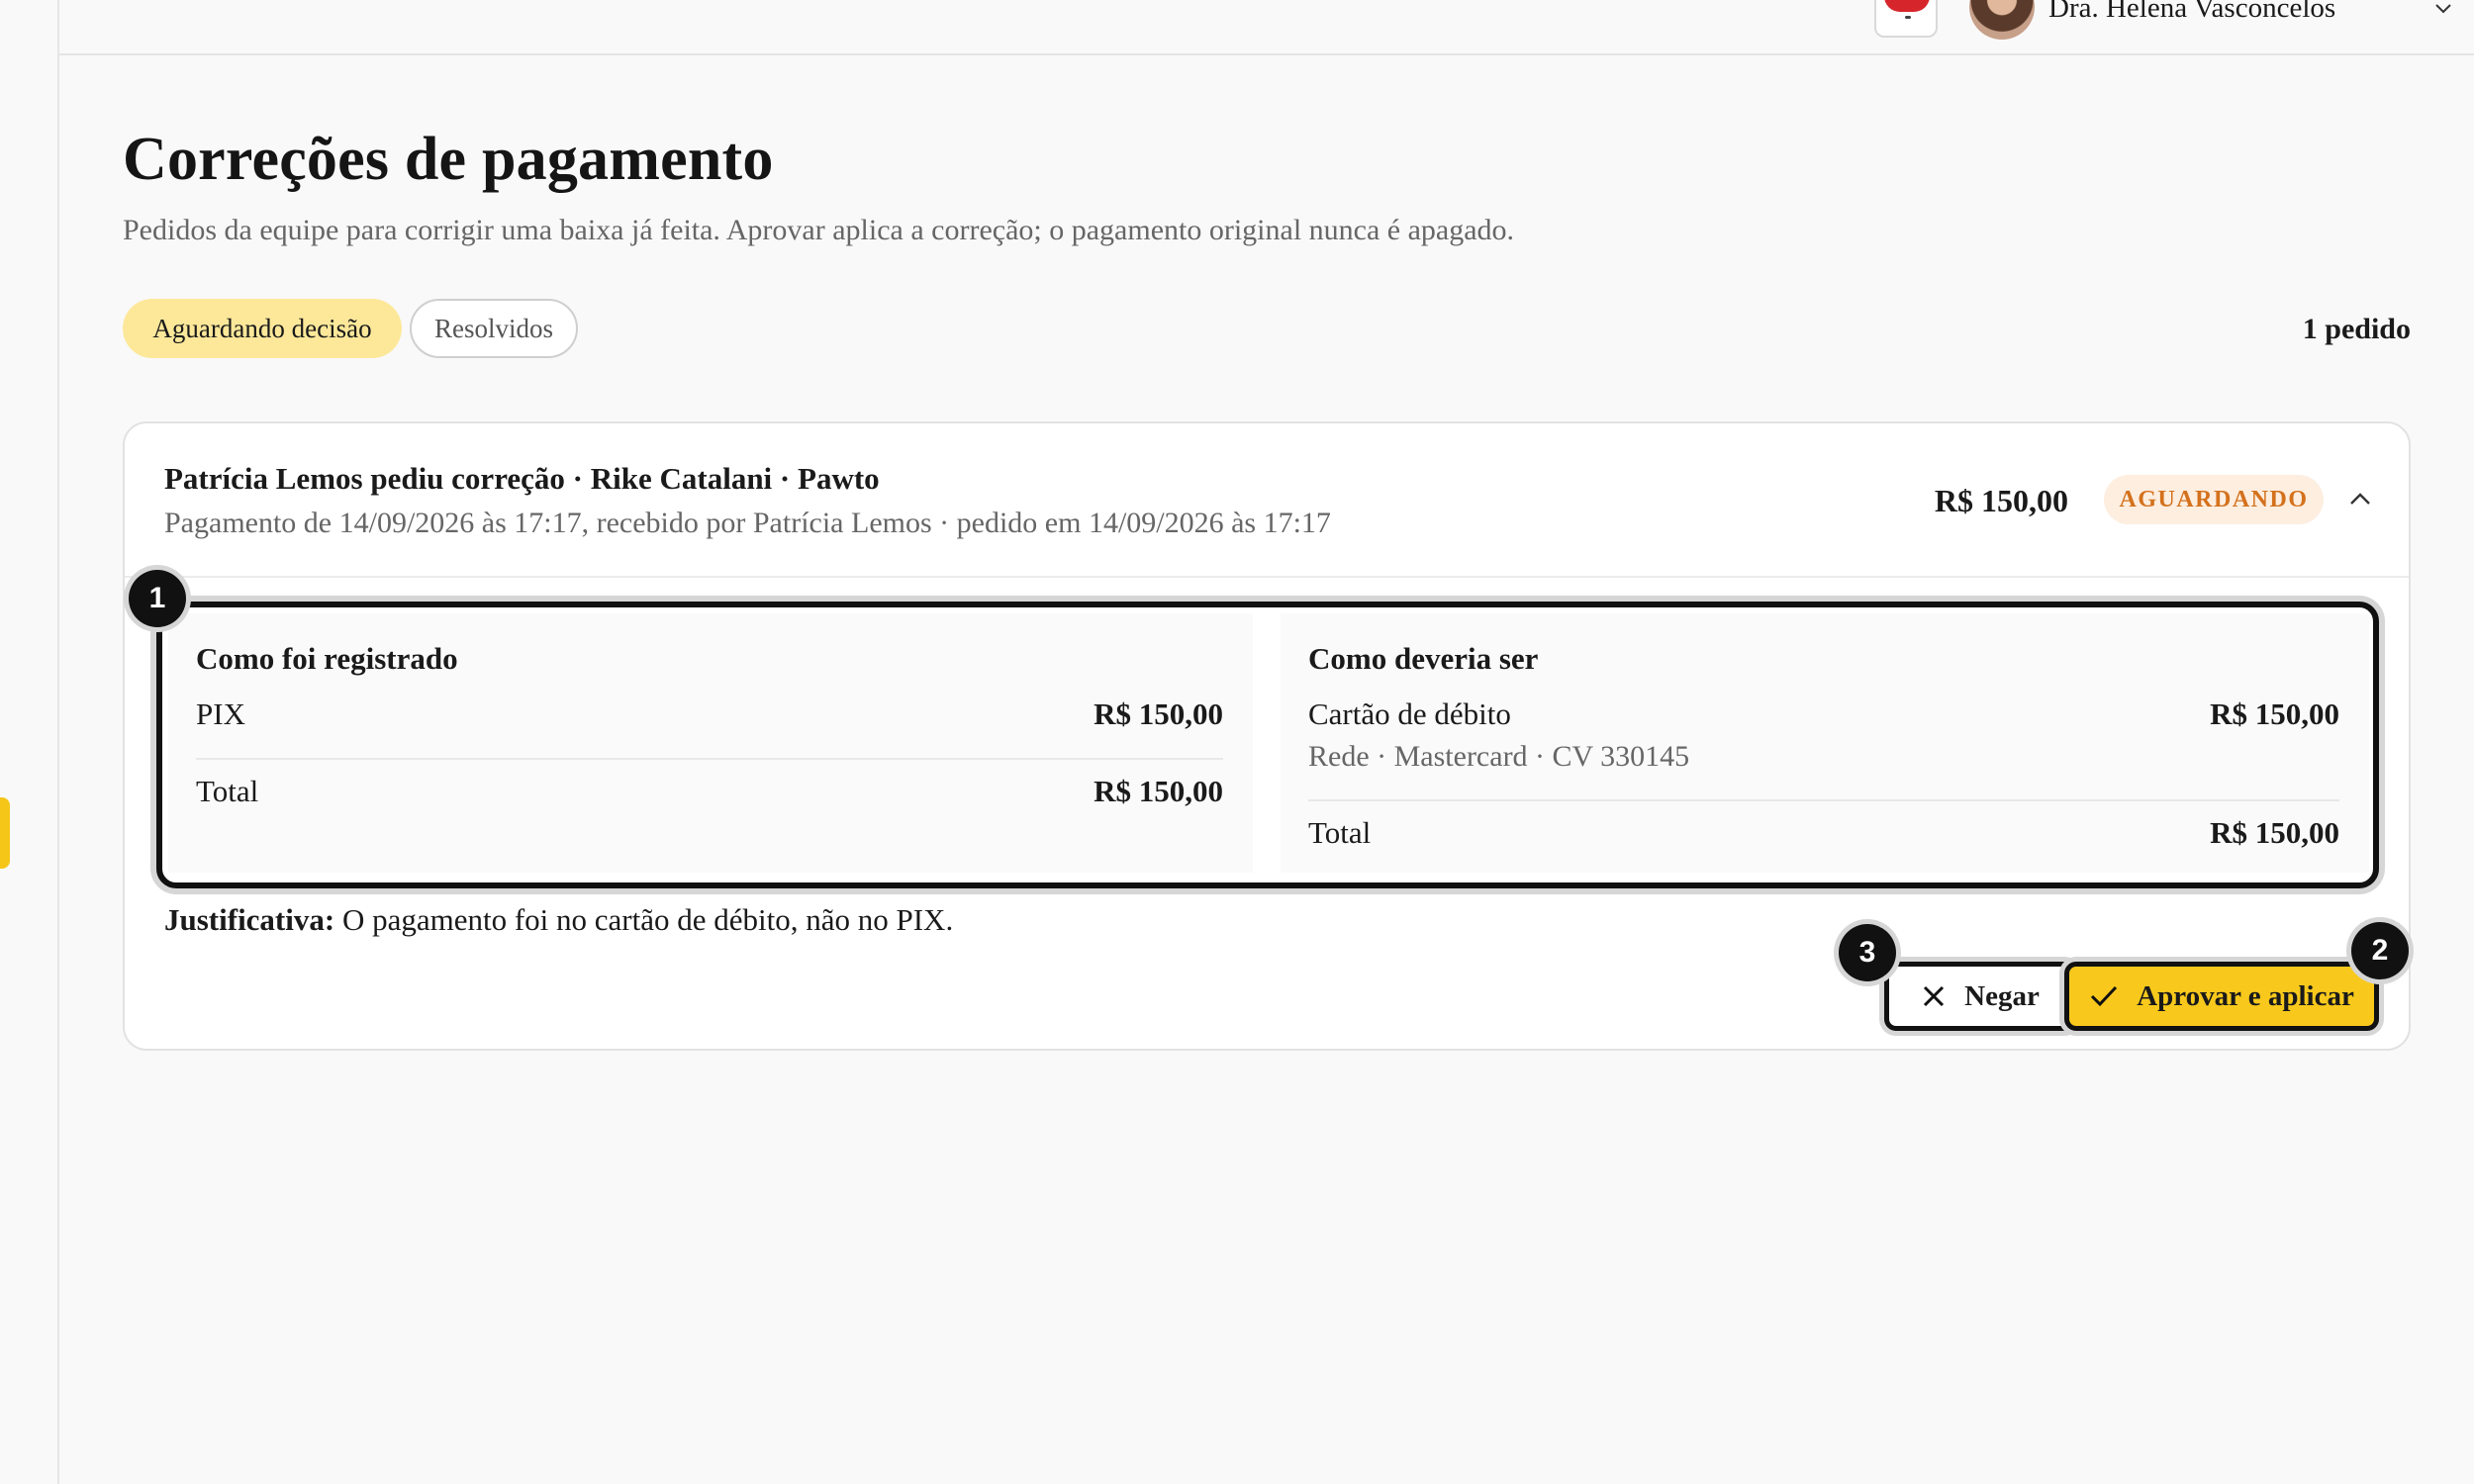  Describe the element at coordinates (5, 833) in the screenshot. I see `rail-active-indicator` at that location.